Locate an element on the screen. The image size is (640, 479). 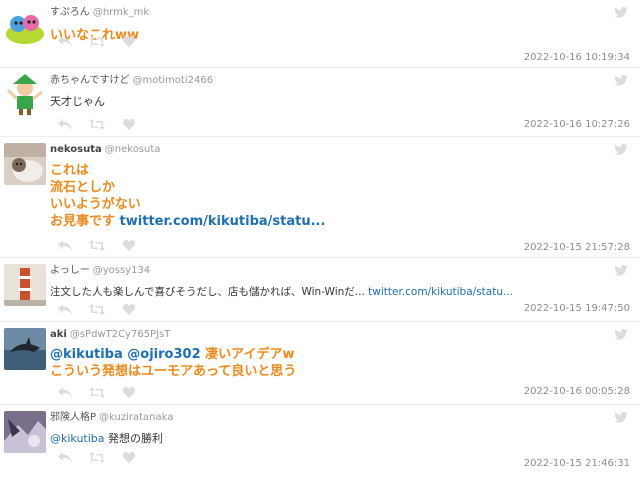
tweet-text: 天才じゃん is located at coordinates (341, 102).